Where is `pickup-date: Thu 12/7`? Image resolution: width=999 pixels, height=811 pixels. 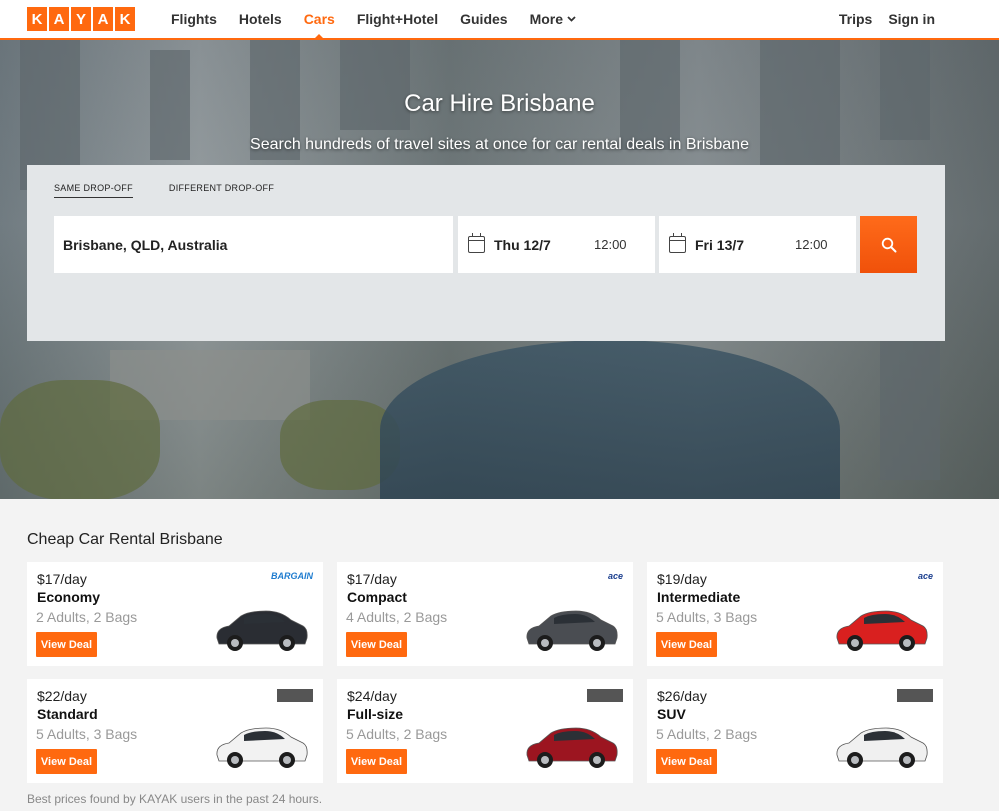 pickup-date: Thu 12/7 is located at coordinates (522, 244).